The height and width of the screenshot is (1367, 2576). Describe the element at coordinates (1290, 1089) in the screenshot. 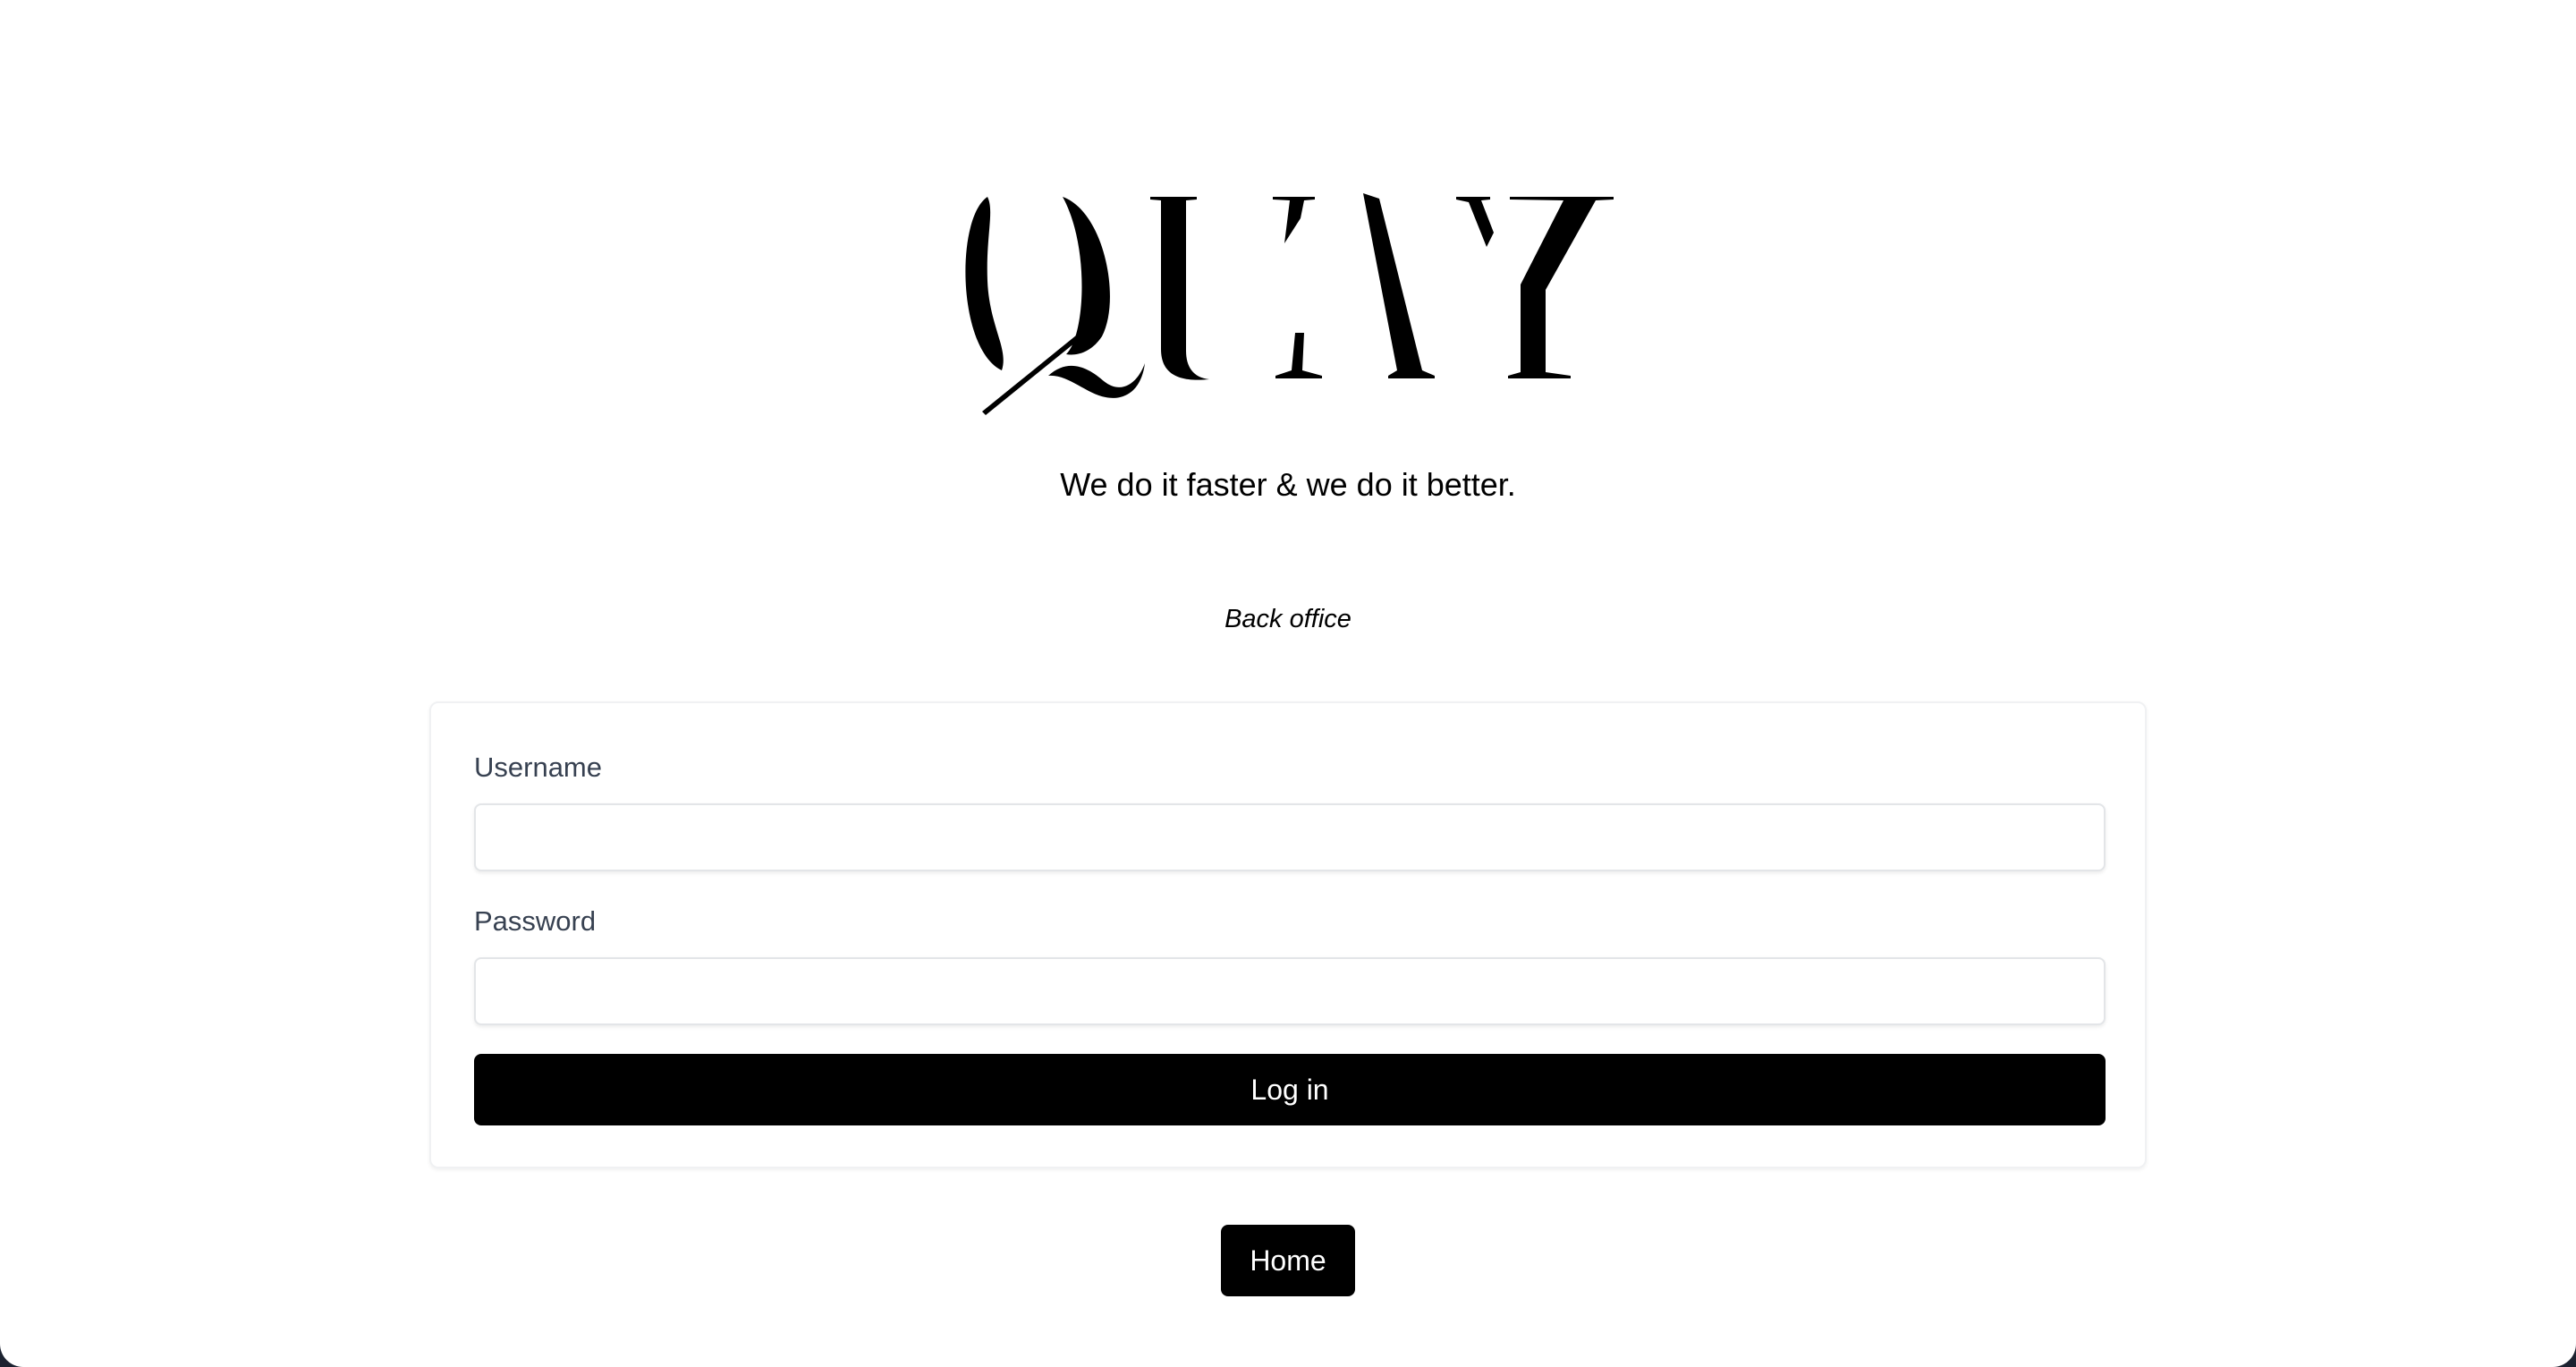

I see `login-button: Log in` at that location.